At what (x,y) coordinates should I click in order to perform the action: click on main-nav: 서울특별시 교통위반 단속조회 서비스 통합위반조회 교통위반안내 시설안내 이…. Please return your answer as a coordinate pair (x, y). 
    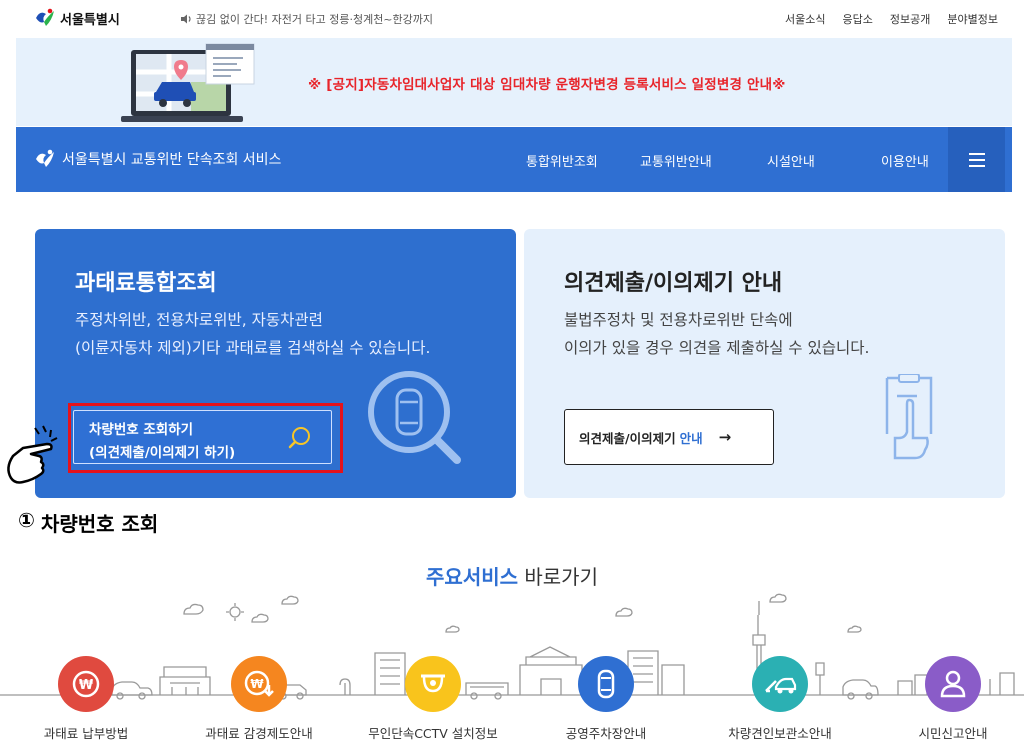
    Looking at the image, I should click on (514, 159).